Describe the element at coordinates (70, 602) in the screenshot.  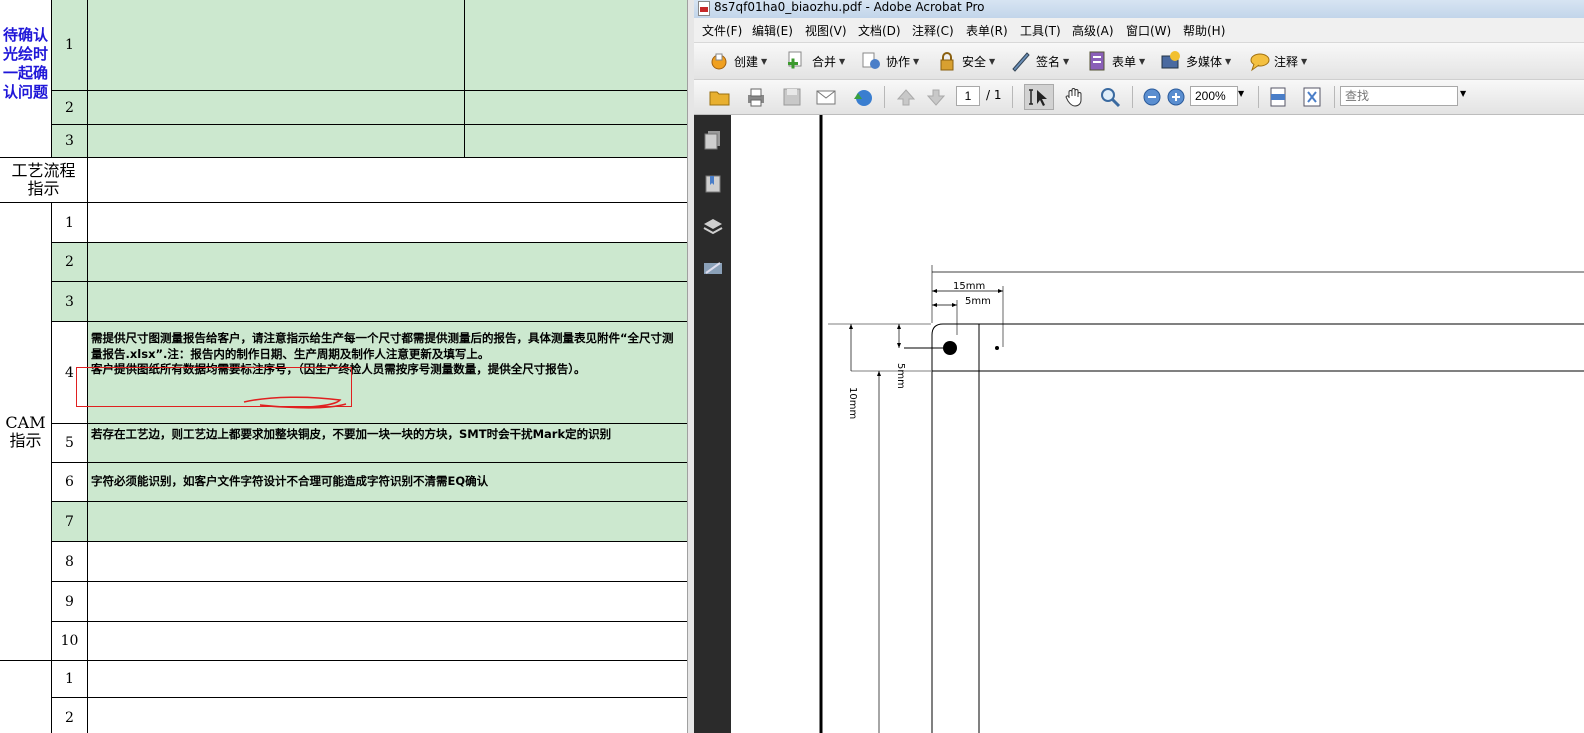
I see `row-number: 9` at that location.